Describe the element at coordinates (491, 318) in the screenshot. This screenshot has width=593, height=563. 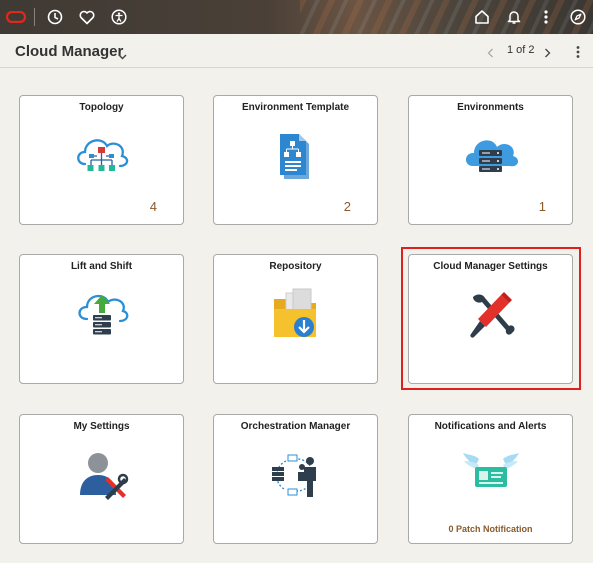
I see `selection-highlight` at that location.